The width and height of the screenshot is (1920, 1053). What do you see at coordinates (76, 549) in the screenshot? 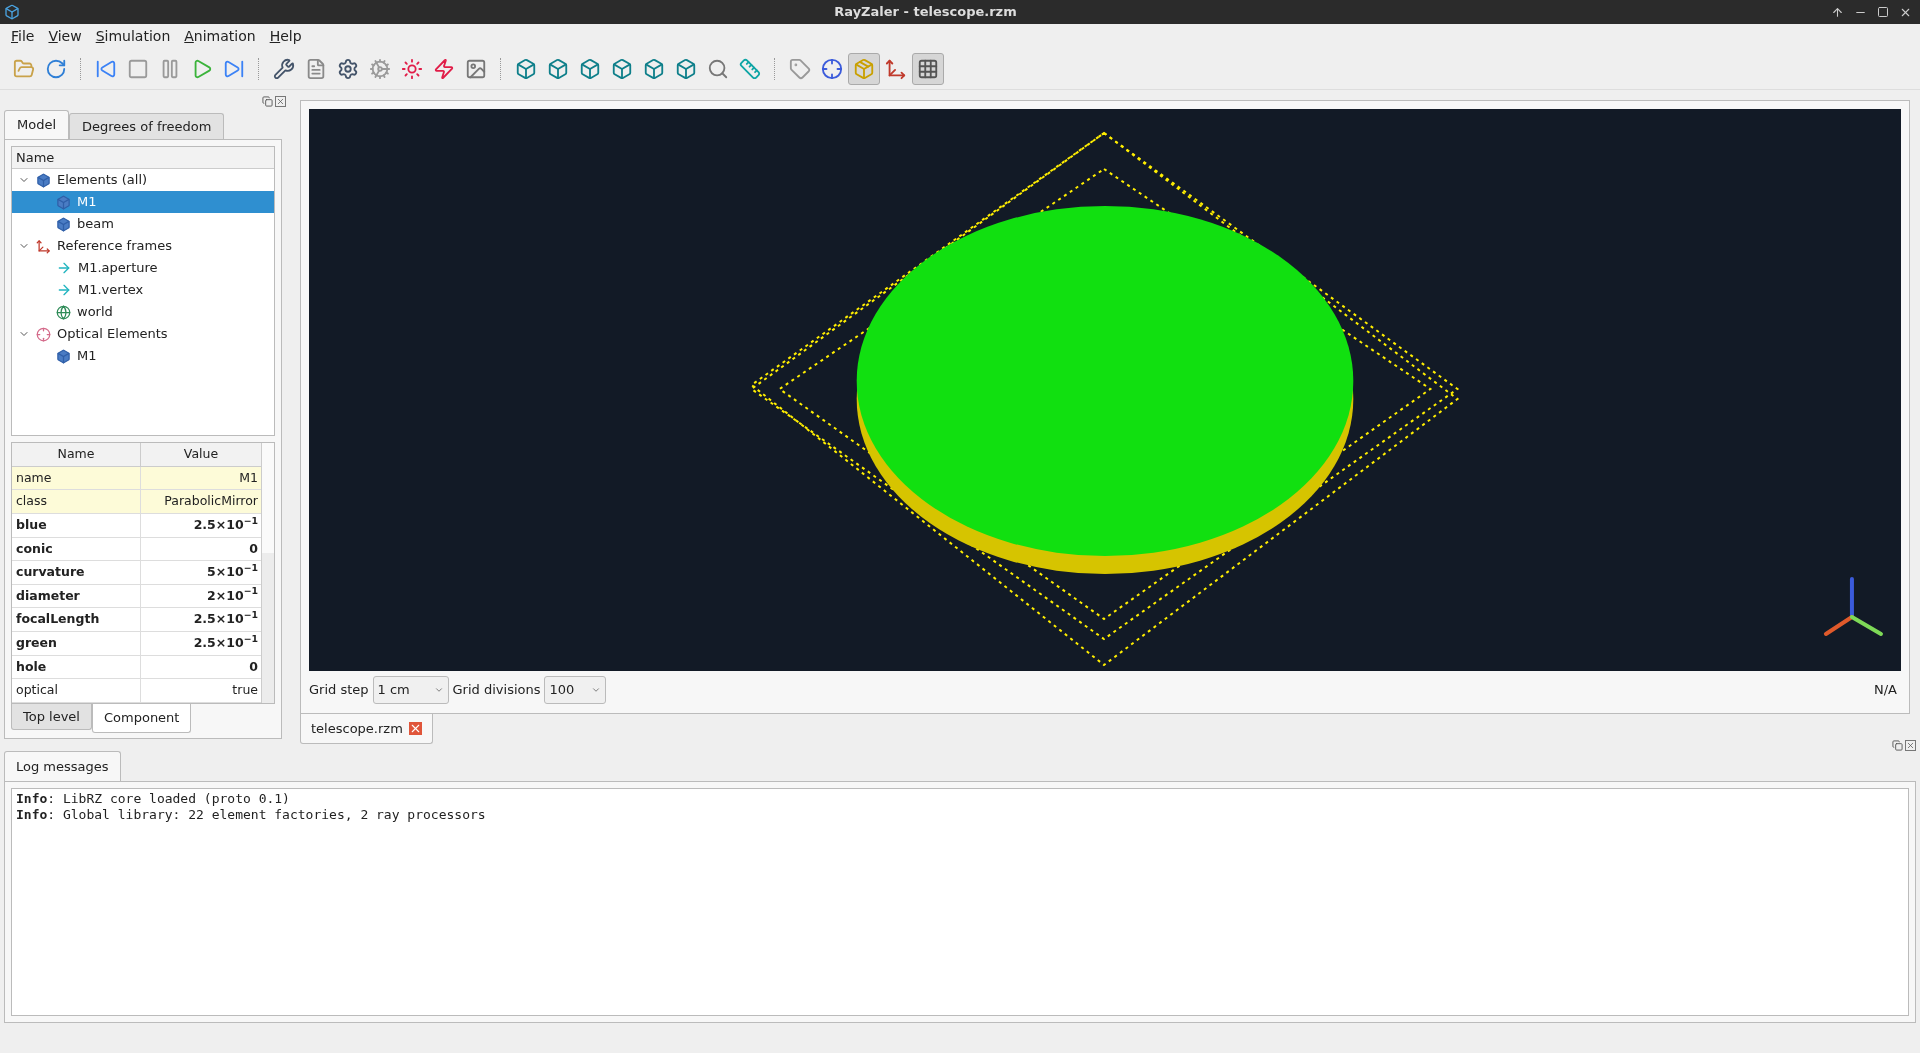
I see `table-cell: conic` at bounding box center [76, 549].